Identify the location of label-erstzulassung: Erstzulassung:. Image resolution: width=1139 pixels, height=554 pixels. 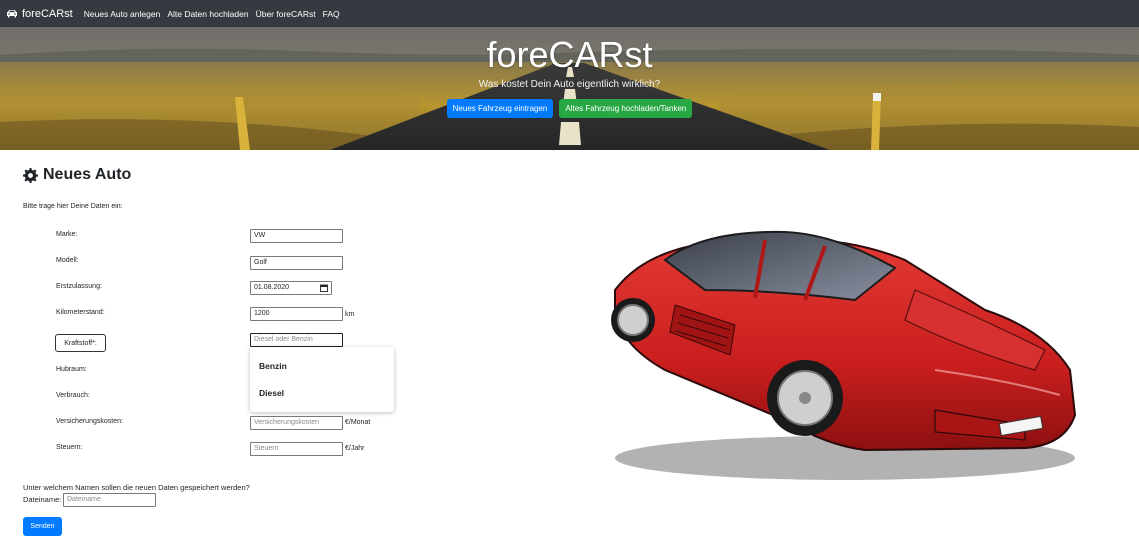
(79, 286).